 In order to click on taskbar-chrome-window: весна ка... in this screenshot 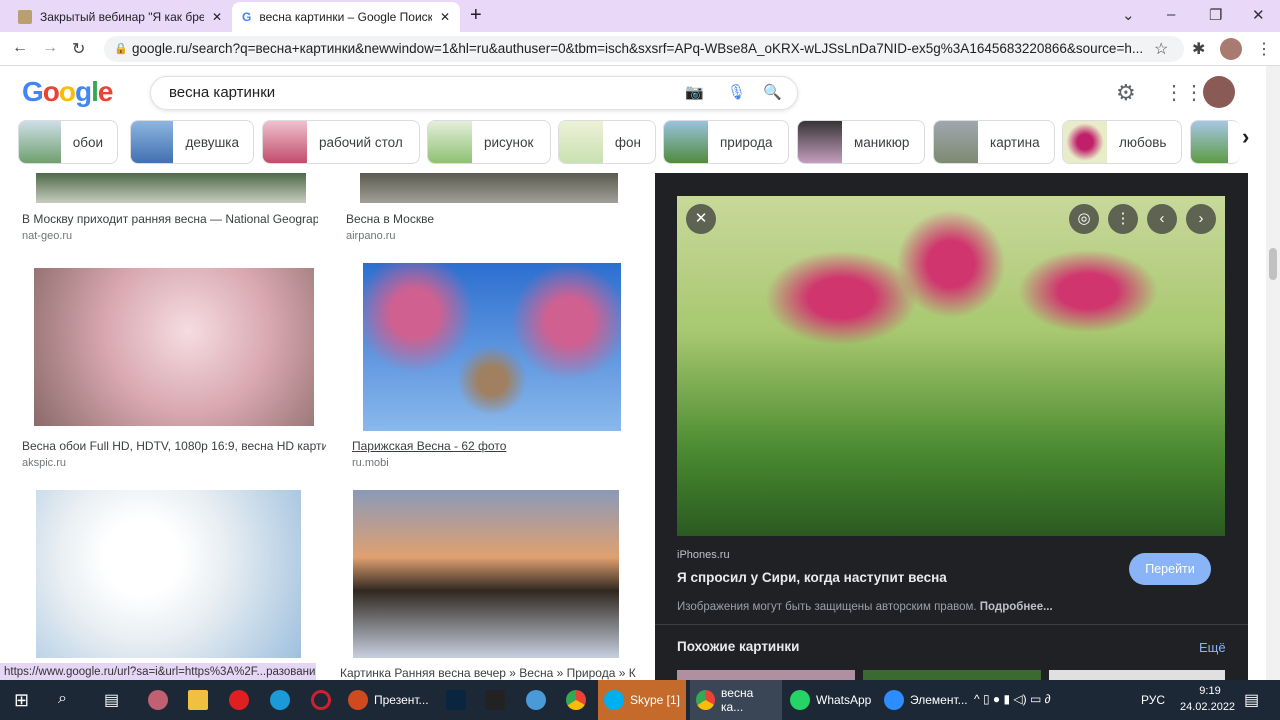, I will do `click(736, 700)`.